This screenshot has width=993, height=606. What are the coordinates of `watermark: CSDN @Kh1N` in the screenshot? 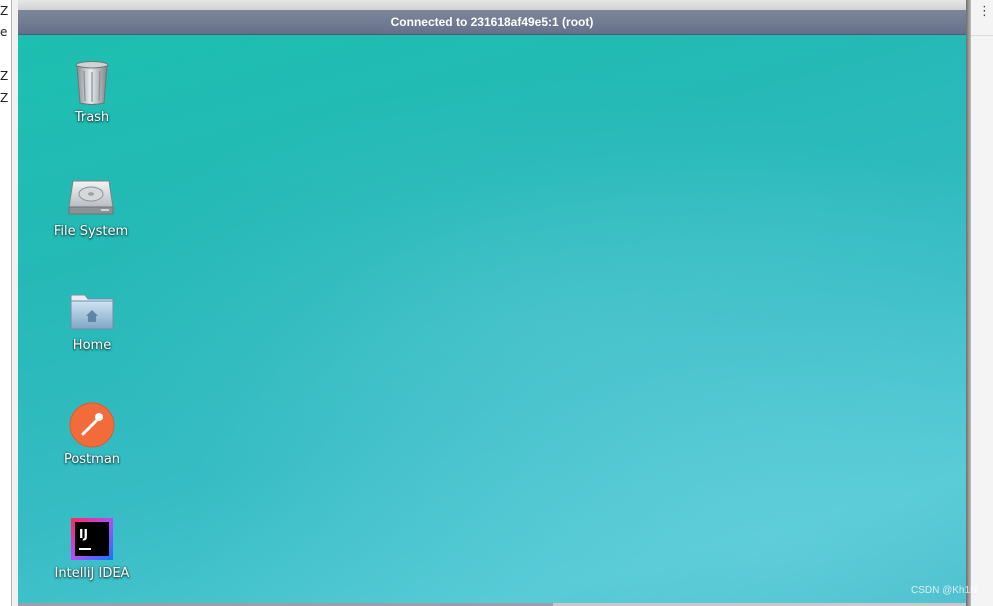 It's located at (944, 590).